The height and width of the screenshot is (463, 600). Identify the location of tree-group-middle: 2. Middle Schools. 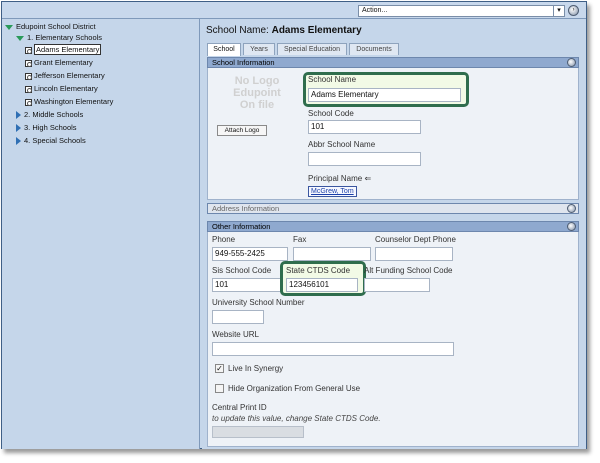
(49, 115).